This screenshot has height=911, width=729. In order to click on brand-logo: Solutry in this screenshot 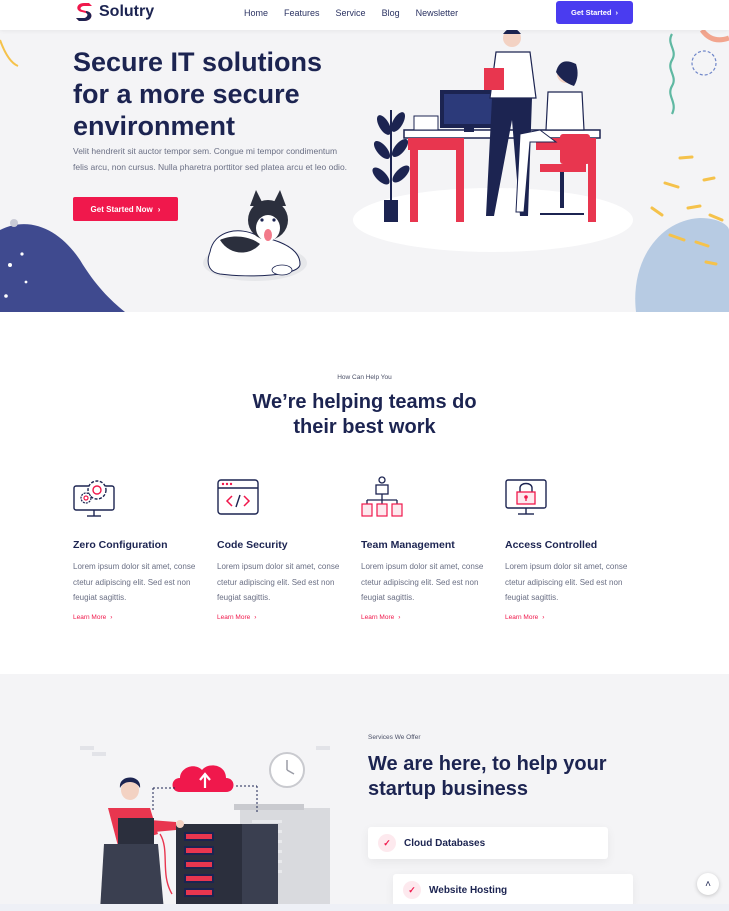, I will do `click(113, 12)`.